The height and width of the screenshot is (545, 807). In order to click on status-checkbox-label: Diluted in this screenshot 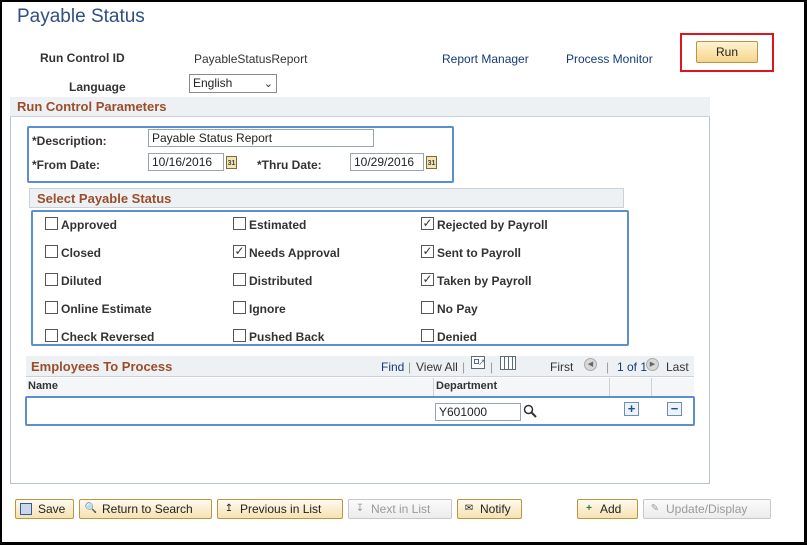, I will do `click(81, 281)`.